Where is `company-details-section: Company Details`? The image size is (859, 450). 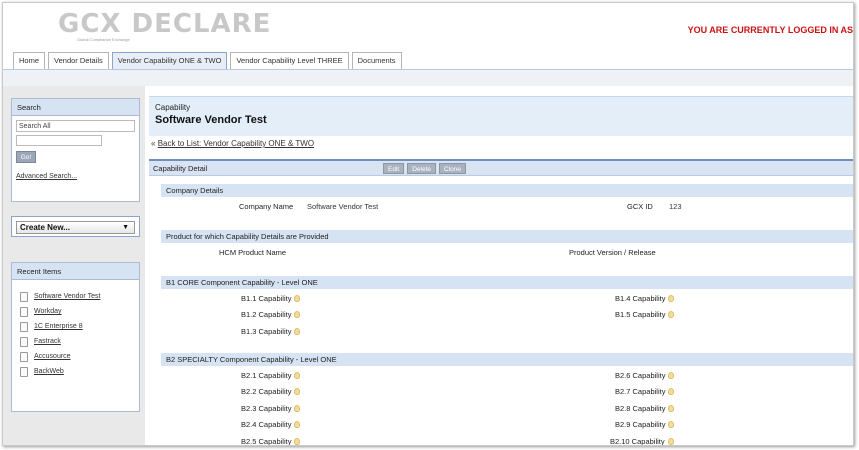 company-details-section: Company Details is located at coordinates (507, 190).